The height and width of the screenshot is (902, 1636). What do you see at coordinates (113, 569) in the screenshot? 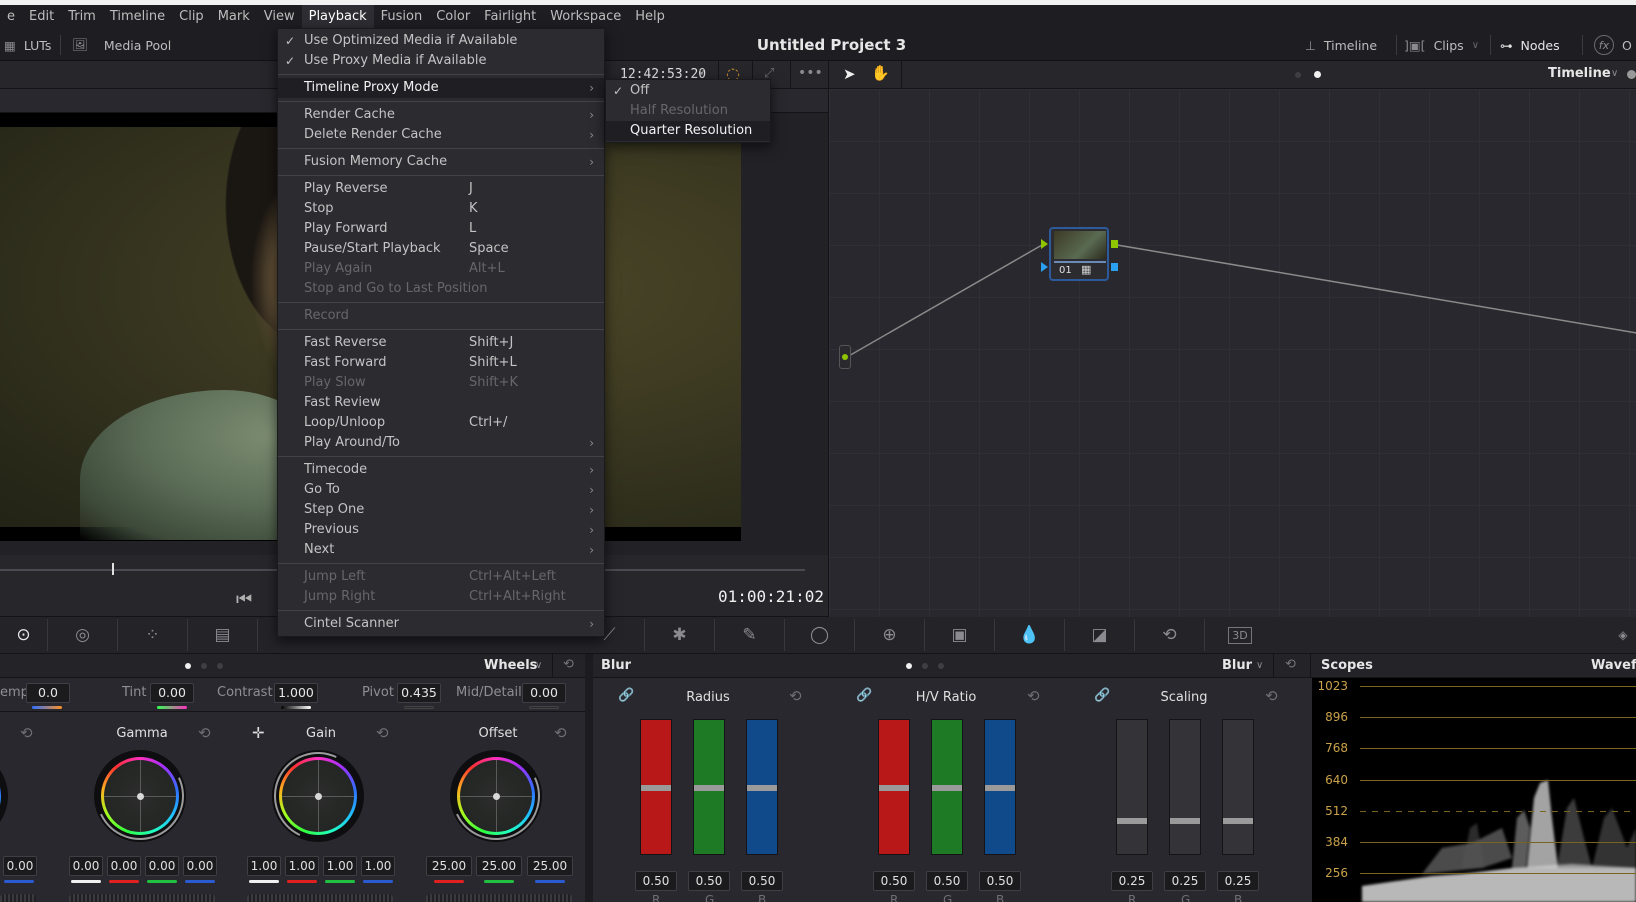
I see `playhead` at bounding box center [113, 569].